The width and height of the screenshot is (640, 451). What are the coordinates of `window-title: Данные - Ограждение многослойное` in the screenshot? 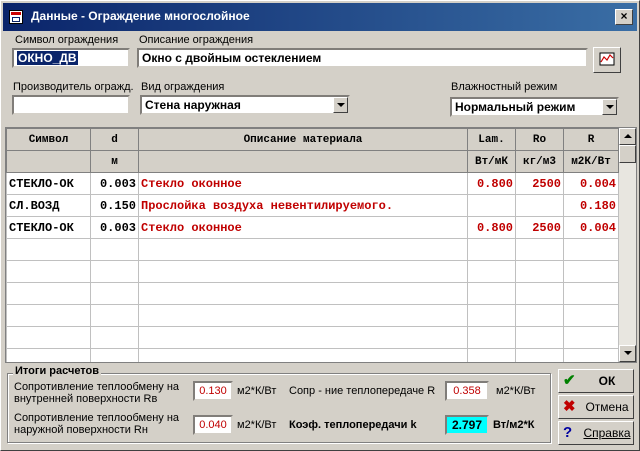 It's located at (140, 16).